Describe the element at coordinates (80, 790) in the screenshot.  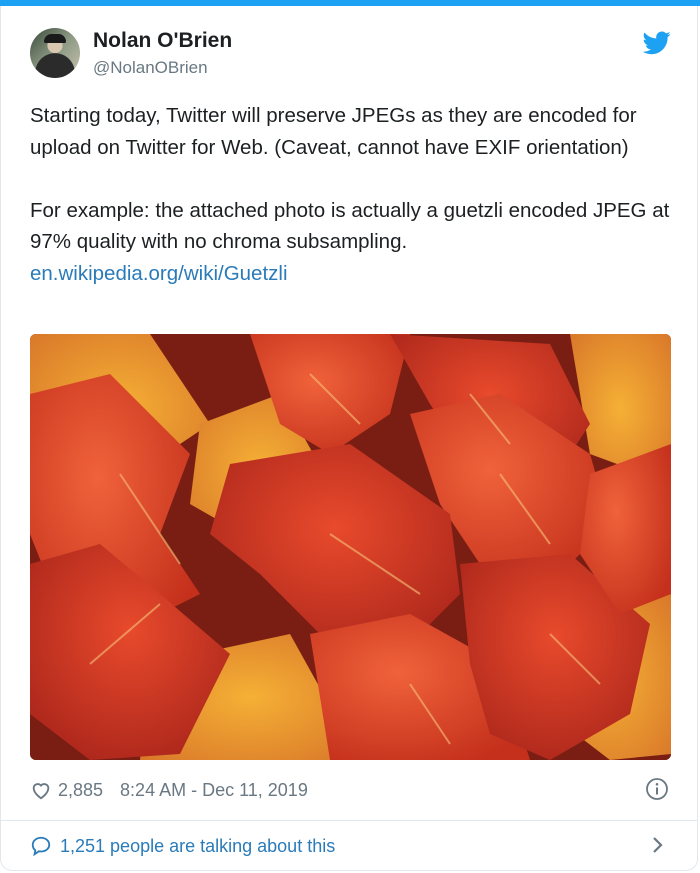
I see `like-count: 2,885` at that location.